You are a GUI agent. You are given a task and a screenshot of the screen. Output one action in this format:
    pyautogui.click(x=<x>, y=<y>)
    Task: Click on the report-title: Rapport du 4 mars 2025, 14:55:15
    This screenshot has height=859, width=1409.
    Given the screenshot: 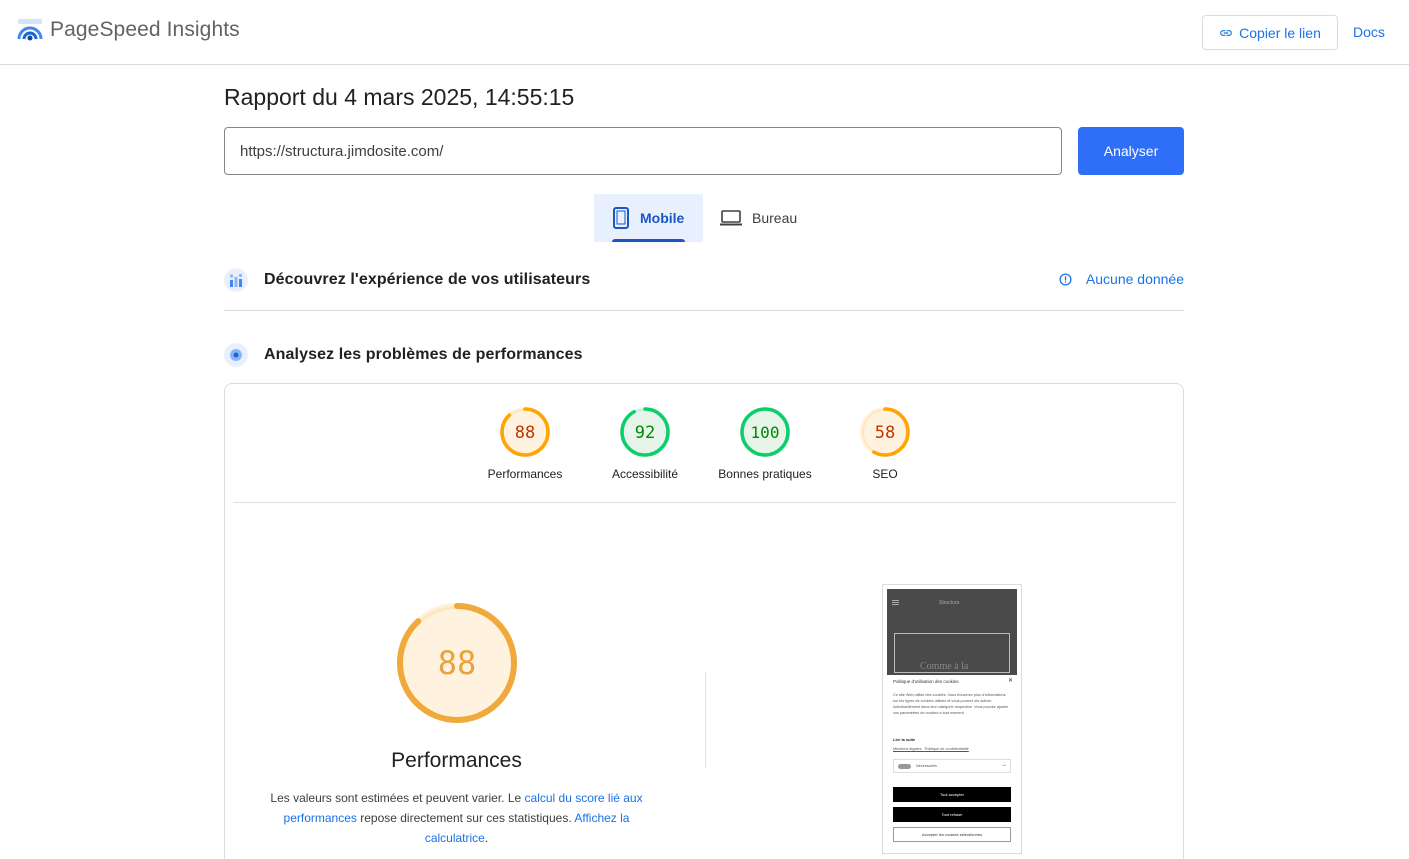 What is the action you would take?
    pyautogui.click(x=399, y=97)
    